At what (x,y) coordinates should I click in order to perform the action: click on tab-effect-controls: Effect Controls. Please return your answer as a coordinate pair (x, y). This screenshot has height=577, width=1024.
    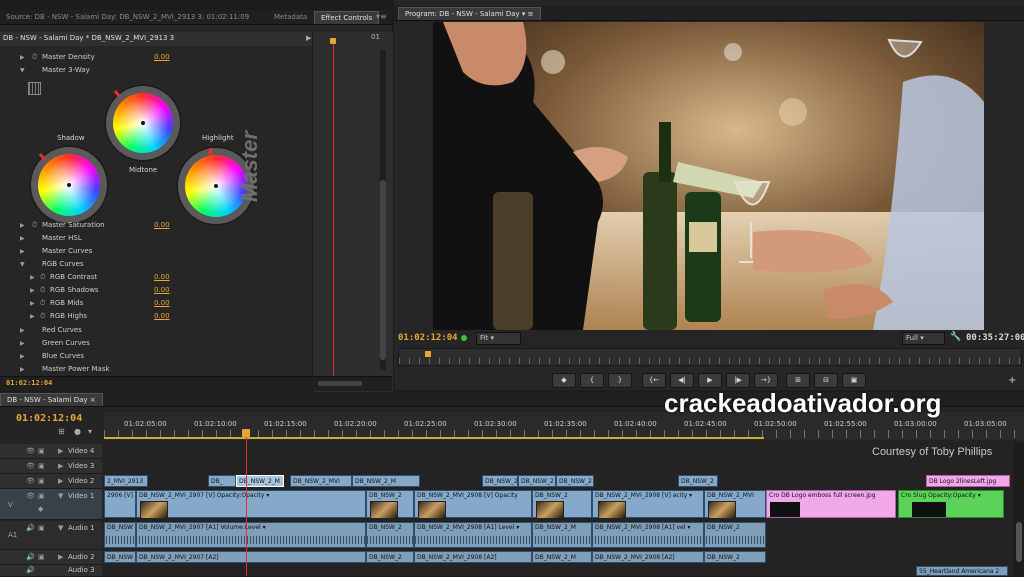
    Looking at the image, I should click on (347, 17).